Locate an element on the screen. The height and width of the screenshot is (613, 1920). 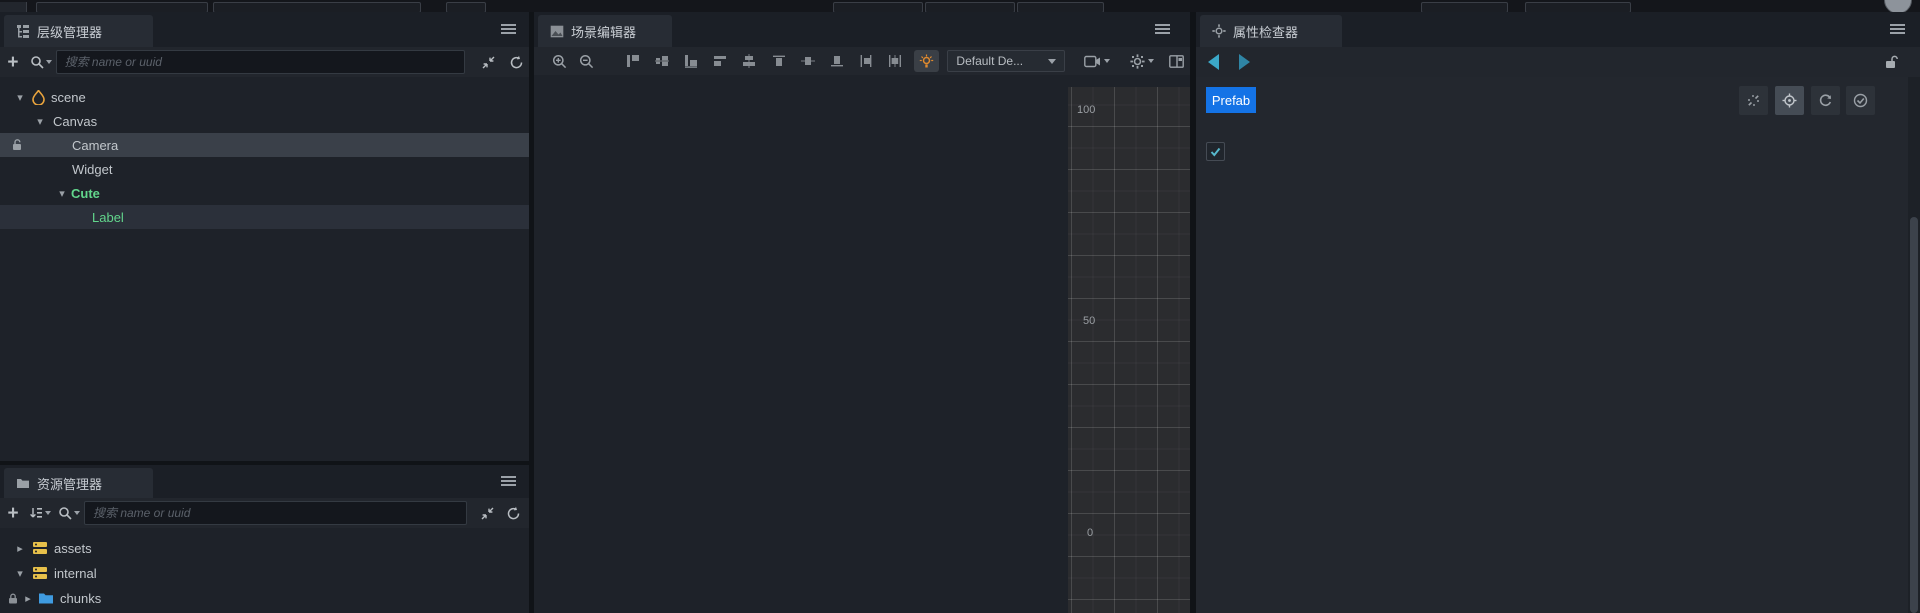
tree-node-label: Camera is located at coordinates (95, 145).